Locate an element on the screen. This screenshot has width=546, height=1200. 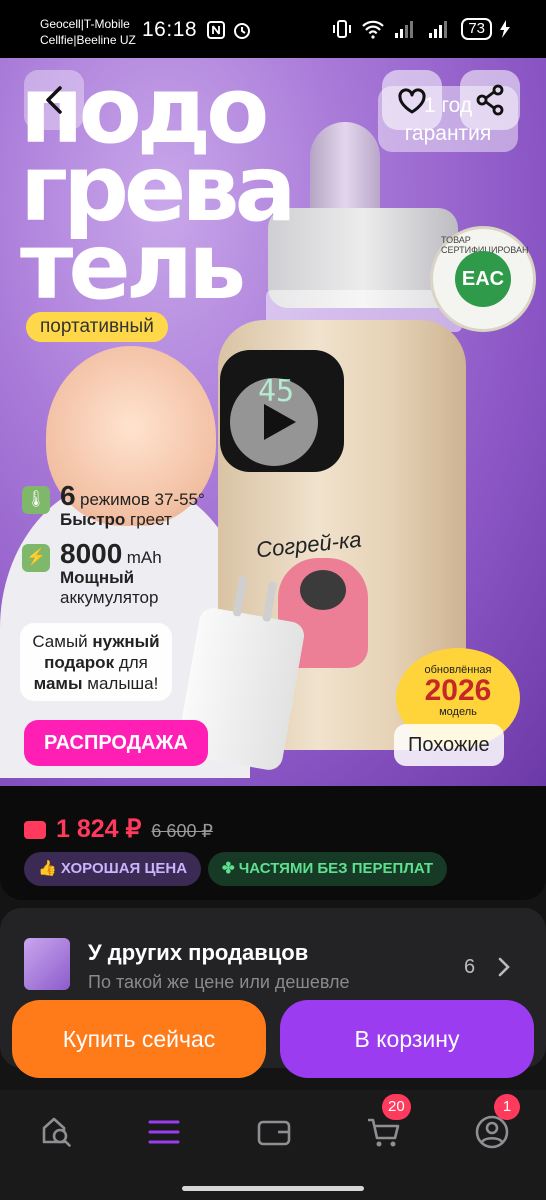
feature-modes-text: 6 режимов 37-55° Быстро греет is located at coordinates (132, 506).